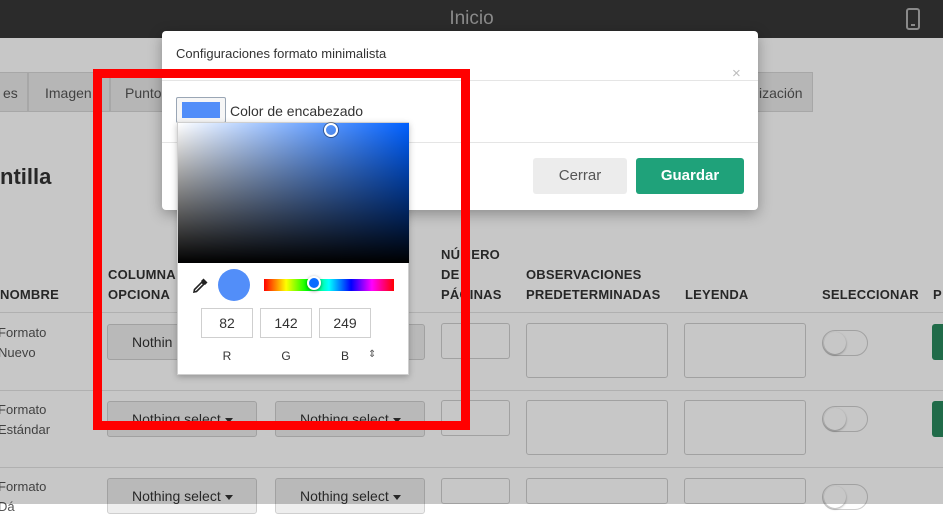 This screenshot has height=517, width=943. Describe the element at coordinates (913, 19) in the screenshot. I see `mobile-phone-icon` at that location.